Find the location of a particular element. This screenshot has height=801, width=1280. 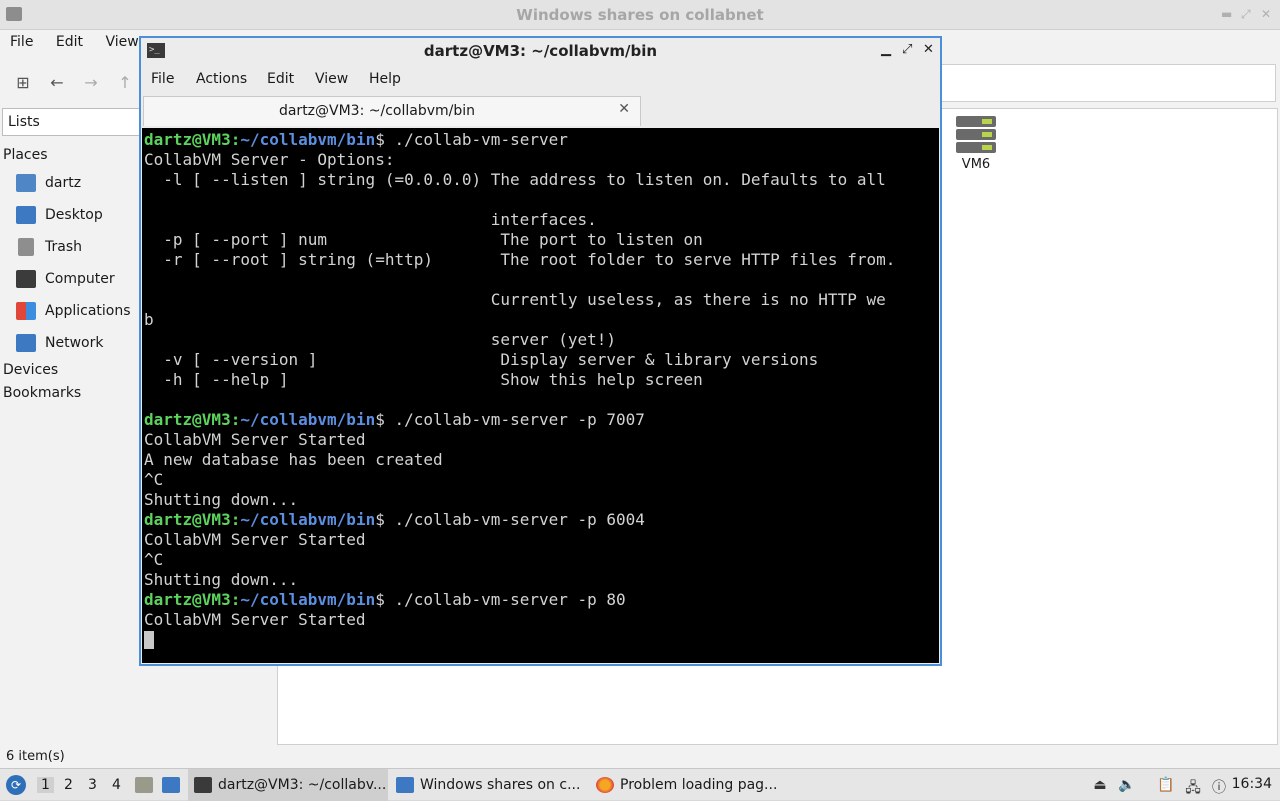

workspace-4: 4 is located at coordinates (116, 785).